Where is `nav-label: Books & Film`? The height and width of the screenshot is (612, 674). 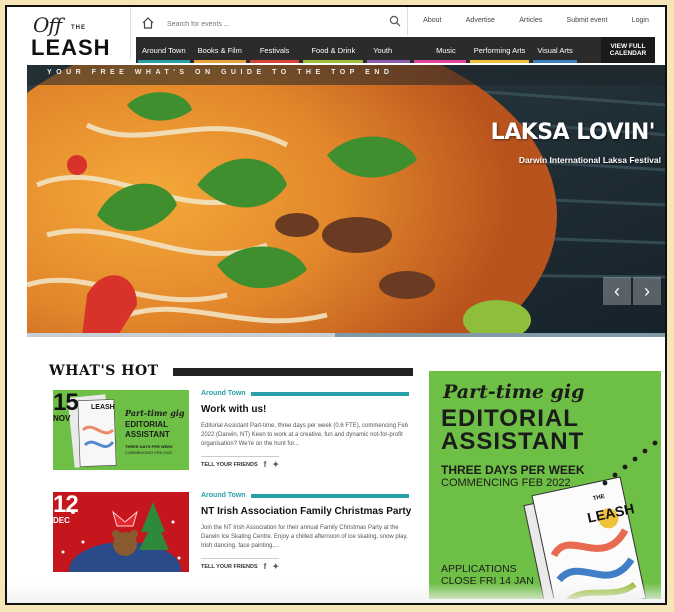
nav-label: Books & Film is located at coordinates (219, 50).